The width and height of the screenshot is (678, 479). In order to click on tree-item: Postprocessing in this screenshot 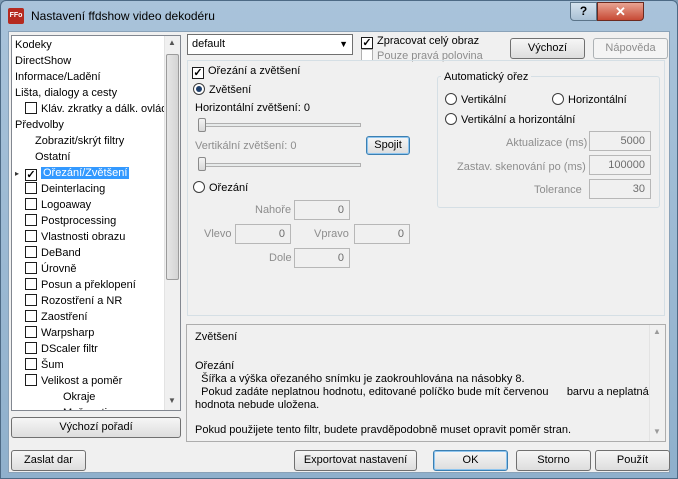, I will do `click(70, 221)`.